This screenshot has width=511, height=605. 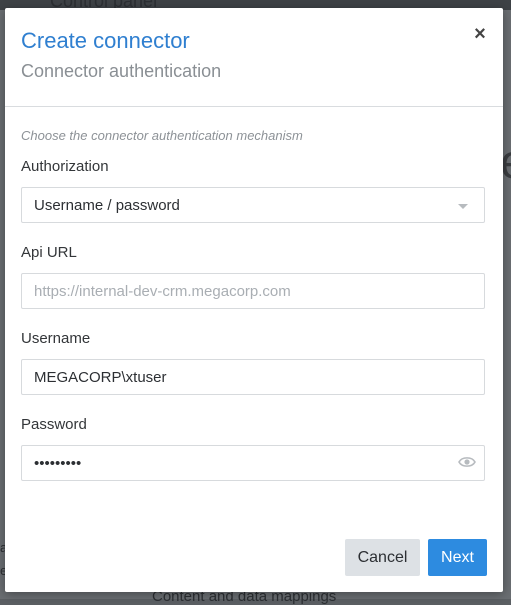 What do you see at coordinates (121, 71) in the screenshot?
I see `dialog-subtitle: Connector authentication` at bounding box center [121, 71].